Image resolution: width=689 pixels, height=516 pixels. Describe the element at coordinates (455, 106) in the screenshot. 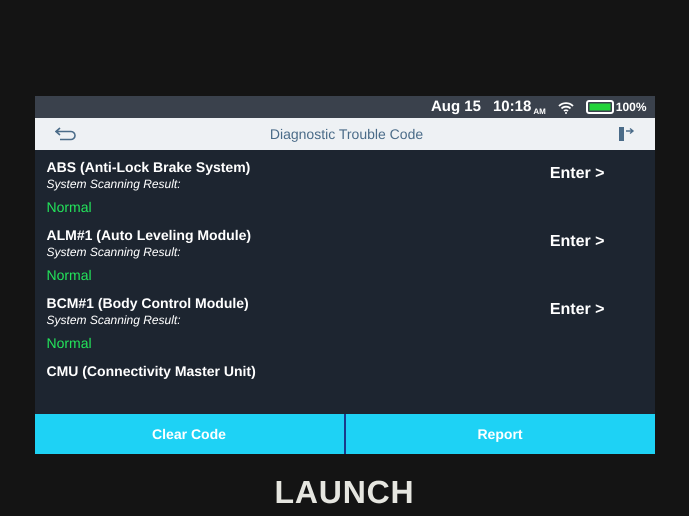

I see `date-text: Aug 15` at that location.